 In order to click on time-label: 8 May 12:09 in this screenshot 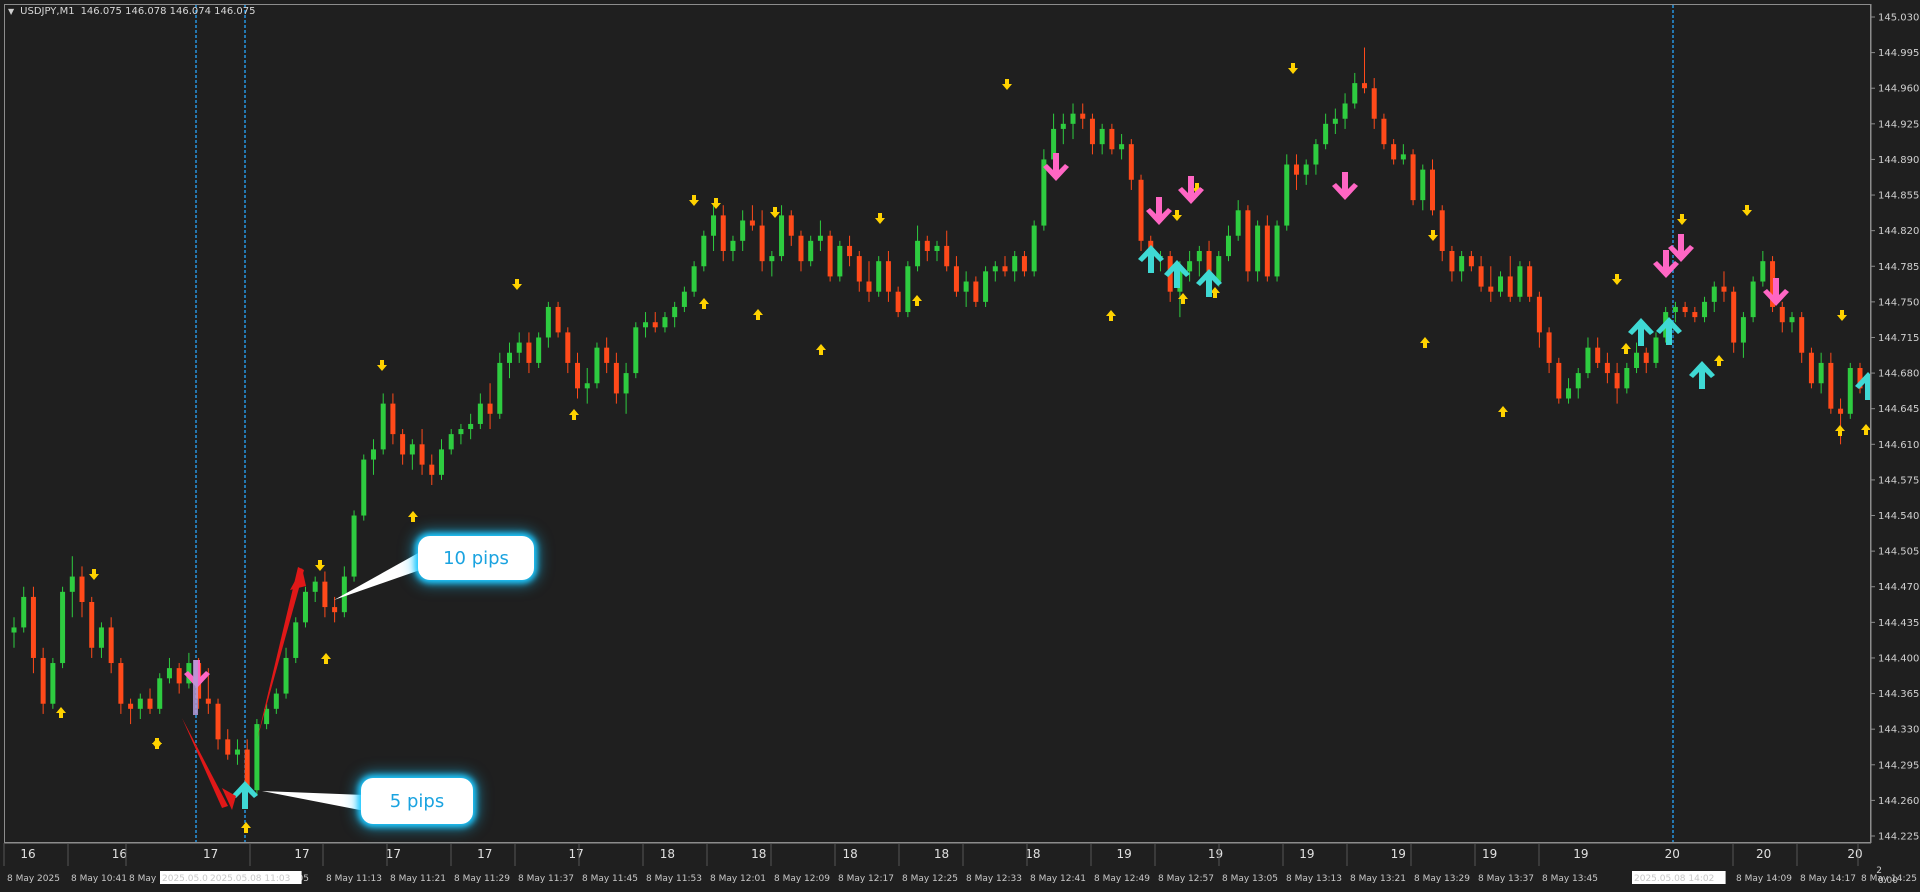, I will do `click(802, 879)`.